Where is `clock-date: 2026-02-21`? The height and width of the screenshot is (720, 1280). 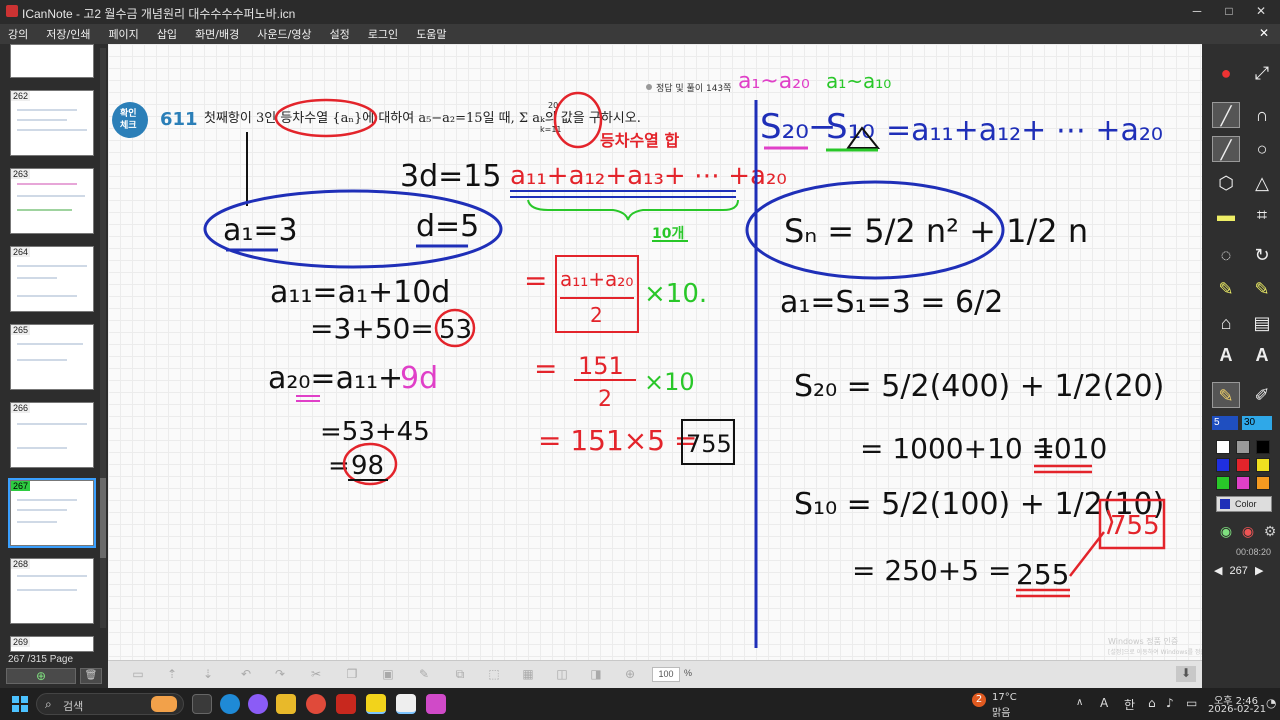
clock-date: 2026-02-21 is located at coordinates (1237, 709).